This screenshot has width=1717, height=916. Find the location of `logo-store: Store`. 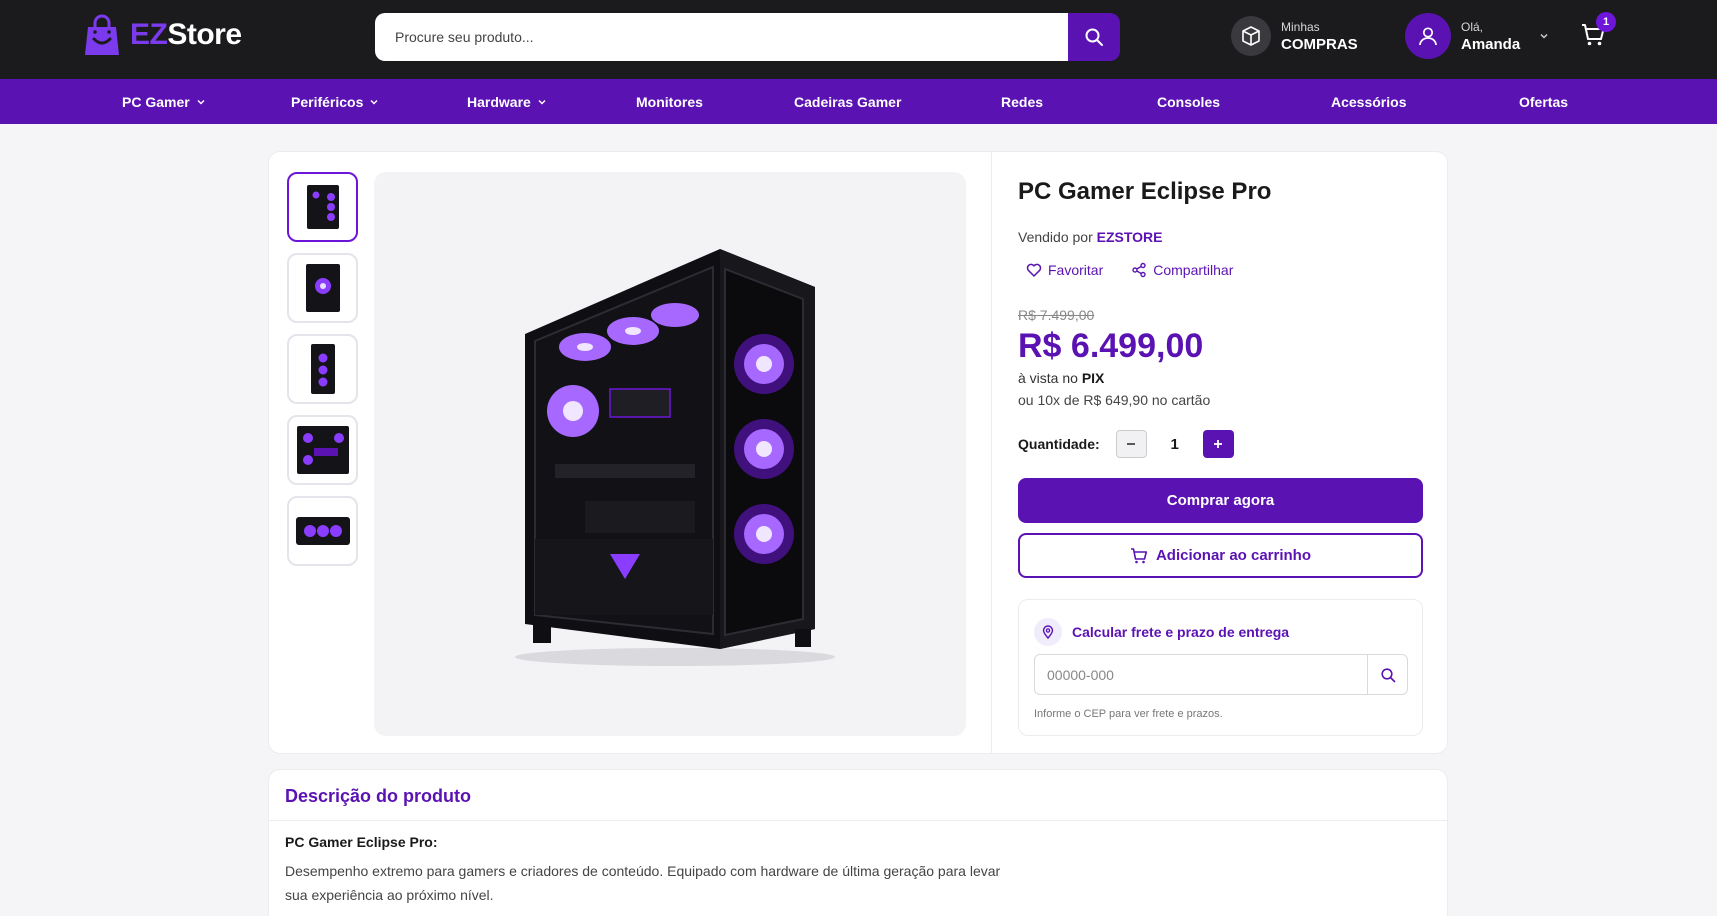

logo-store: Store is located at coordinates (204, 34).